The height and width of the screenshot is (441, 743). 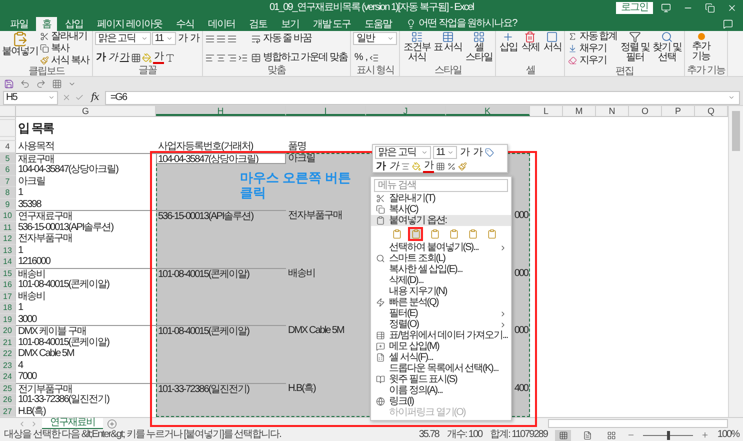 What do you see at coordinates (22, 424) in the screenshot?
I see `scroll-left-icon` at bounding box center [22, 424].